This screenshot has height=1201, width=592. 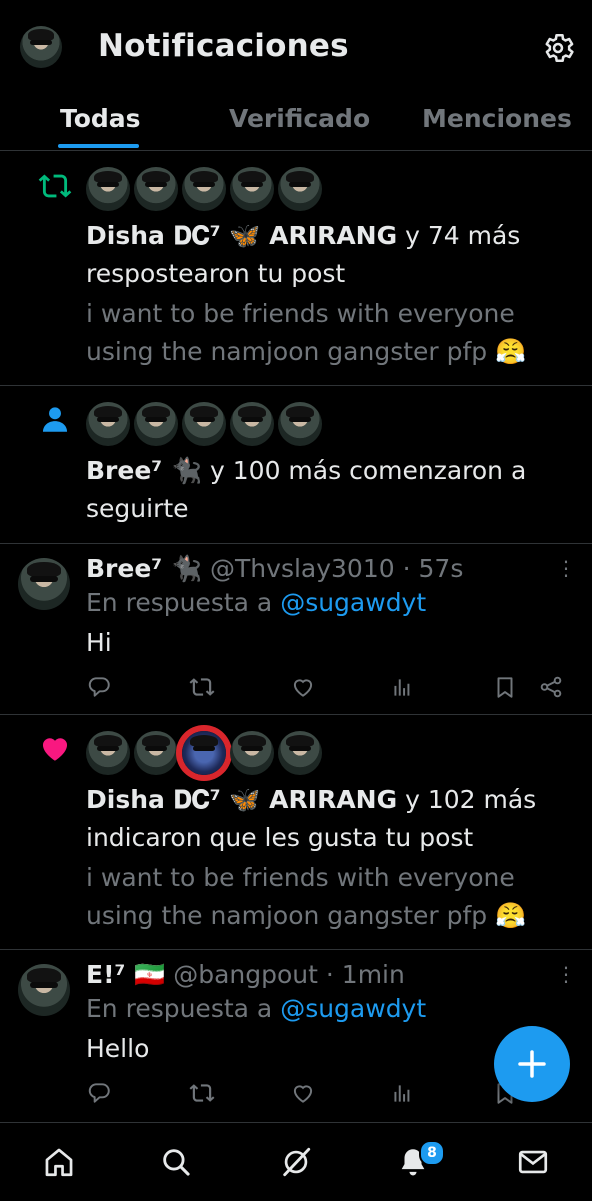 I want to click on share-icon, so click(x=551, y=687).